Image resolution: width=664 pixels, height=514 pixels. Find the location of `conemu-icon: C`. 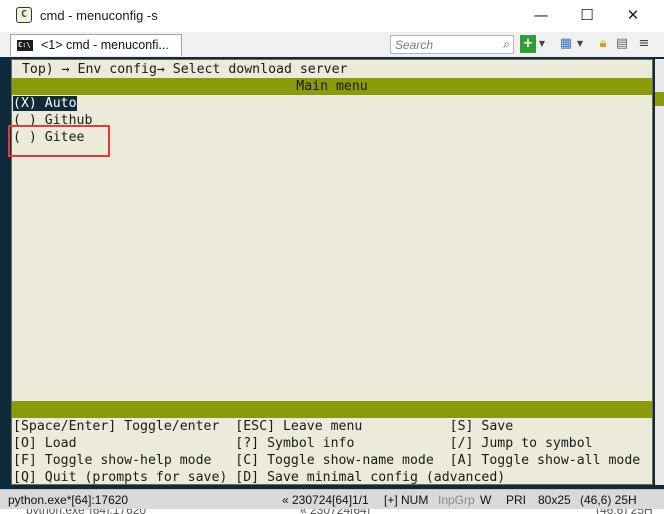

conemu-icon: C is located at coordinates (24, 15).